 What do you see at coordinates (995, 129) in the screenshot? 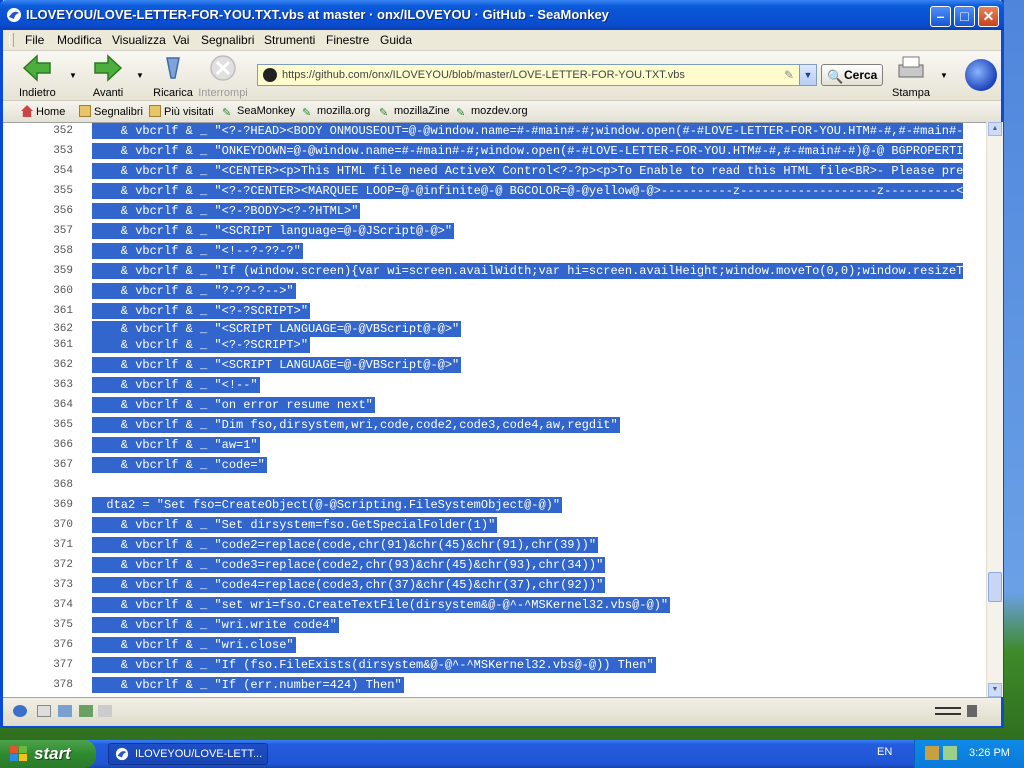
I see `scroll-up-arrow-icon: ▲` at bounding box center [995, 129].